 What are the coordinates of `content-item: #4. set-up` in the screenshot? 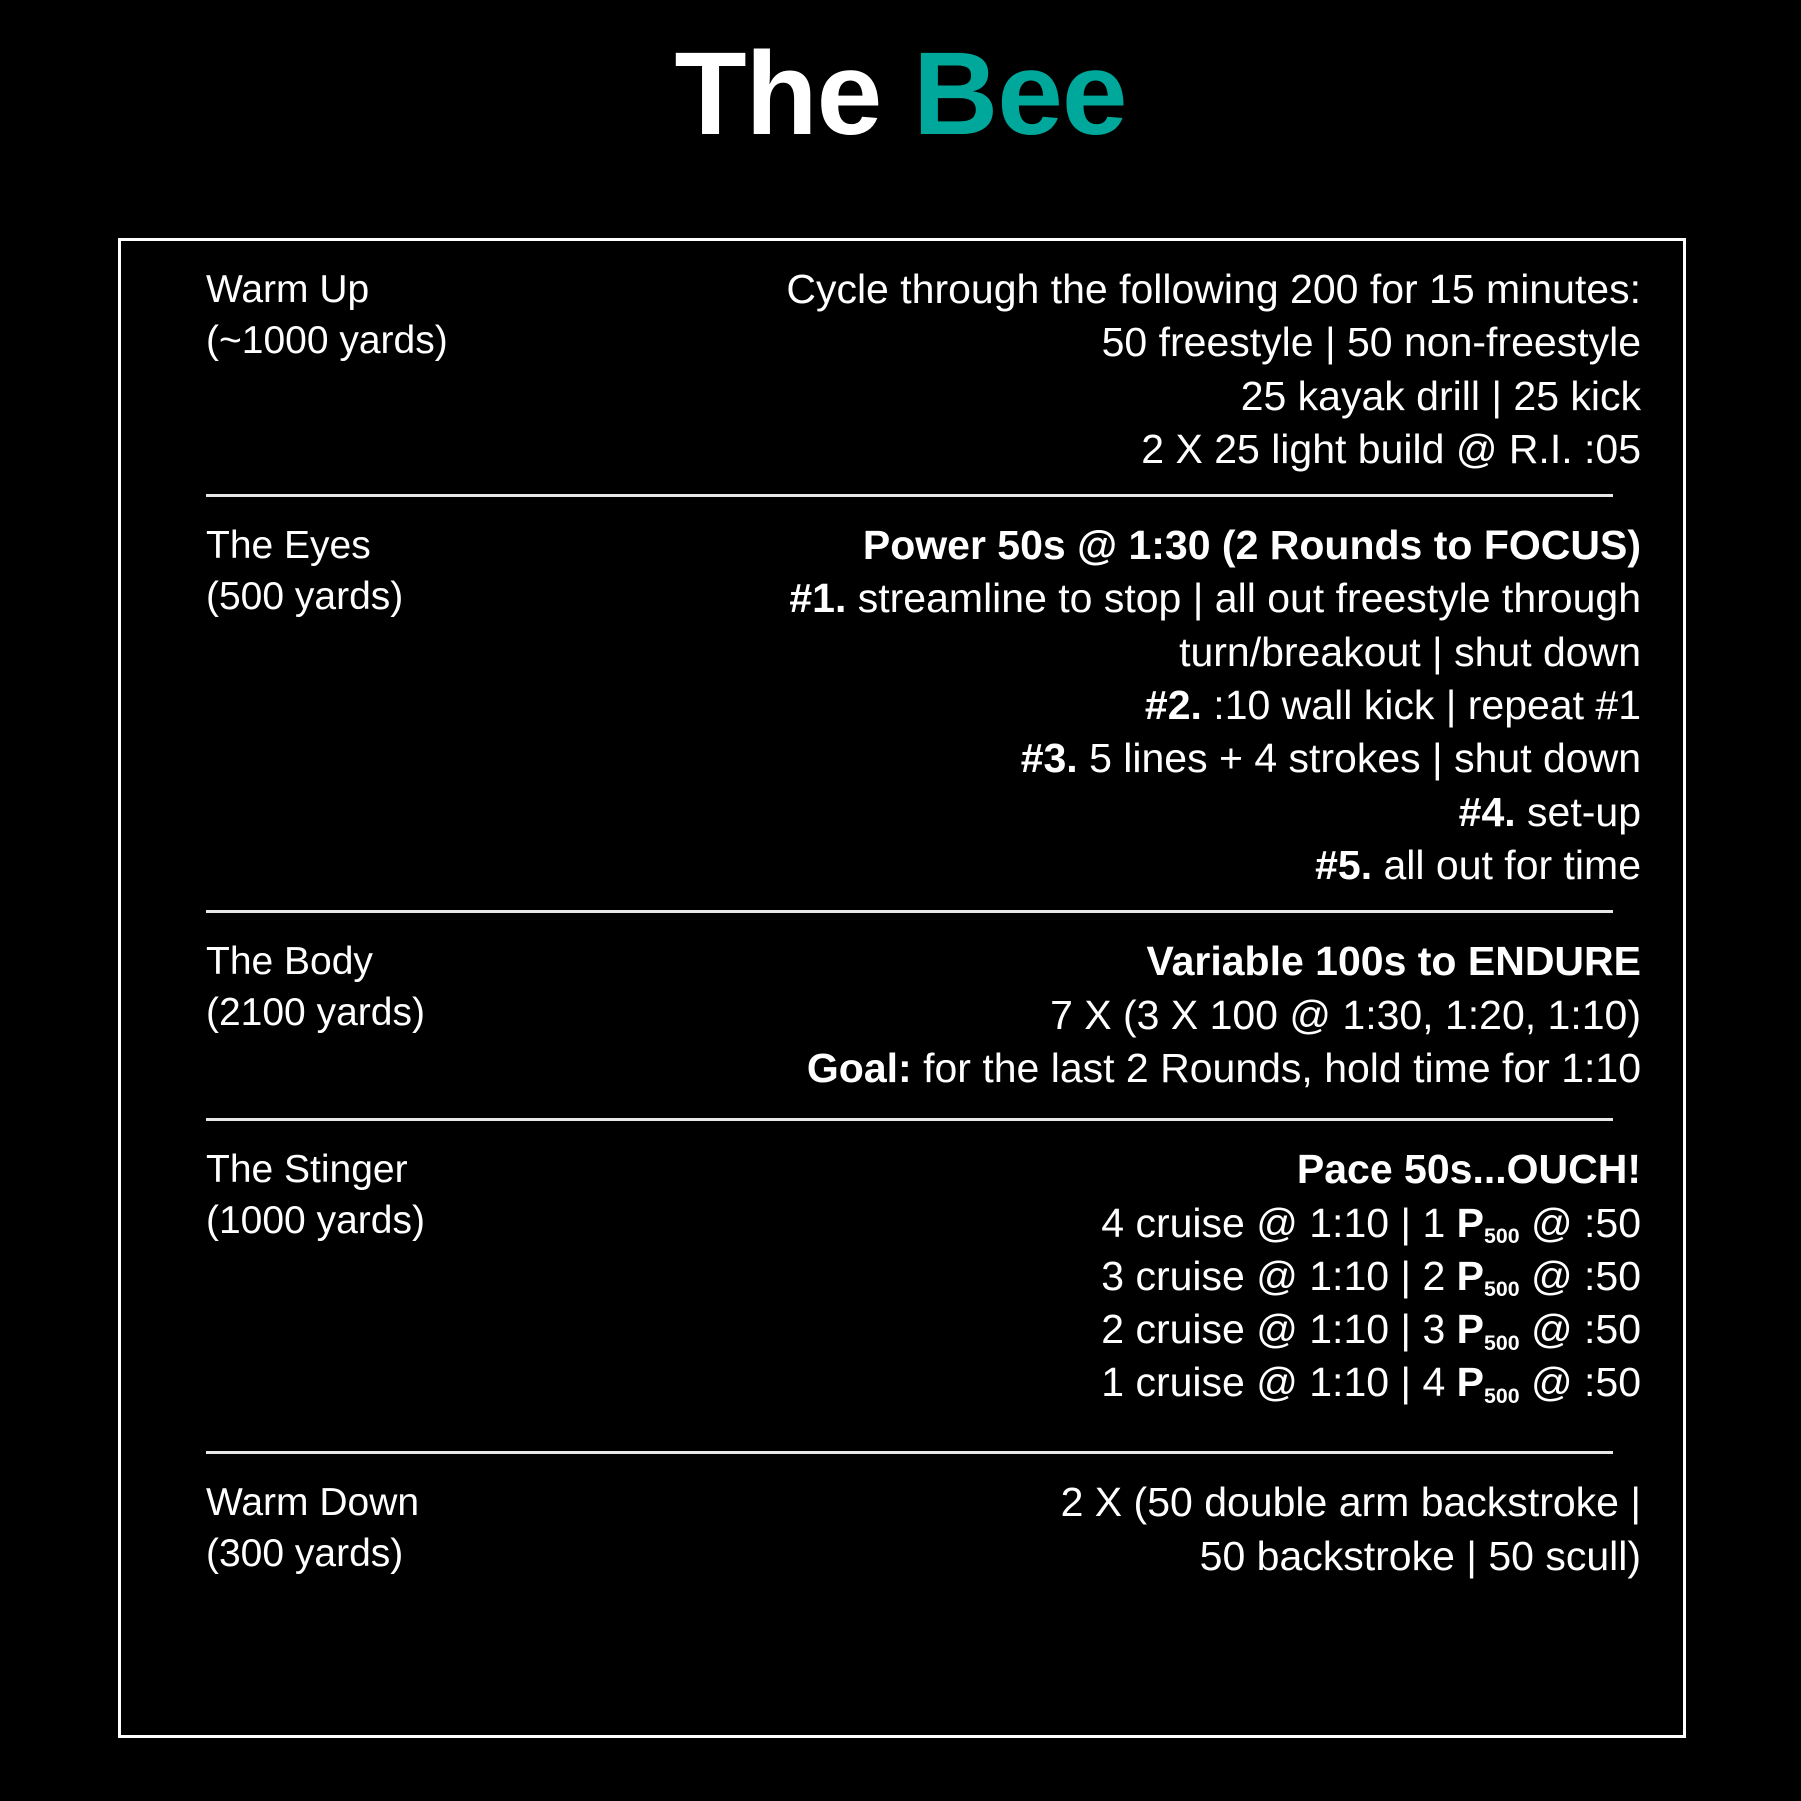 It's located at (1143, 812).